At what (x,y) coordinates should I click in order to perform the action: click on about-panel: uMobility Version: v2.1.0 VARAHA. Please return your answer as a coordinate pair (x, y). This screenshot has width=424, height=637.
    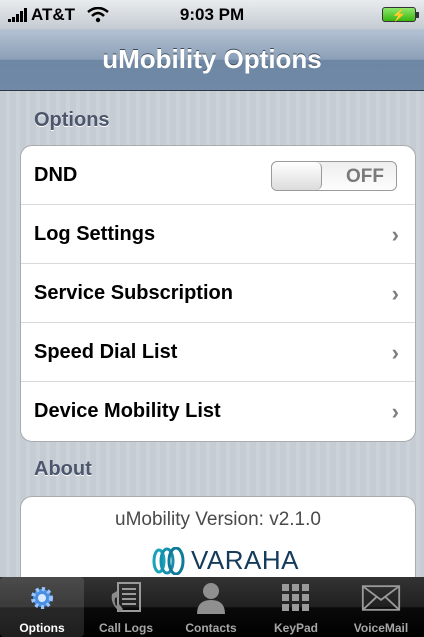
    Looking at the image, I should click on (218, 536).